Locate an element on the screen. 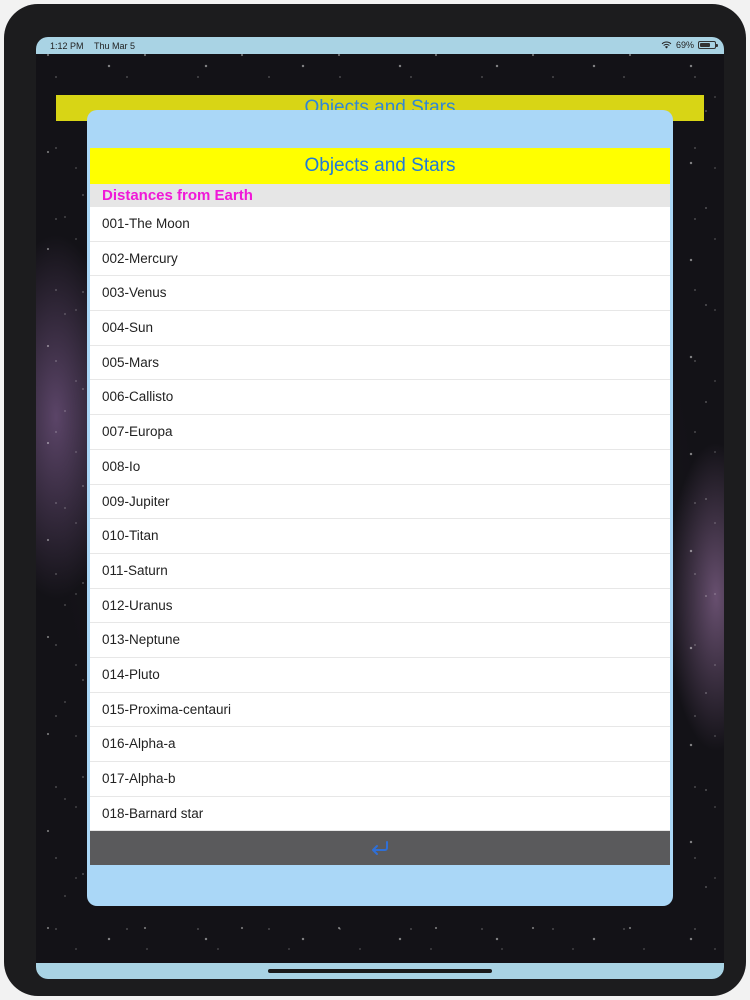 The width and height of the screenshot is (750, 1000). list-item: 002-Mercury is located at coordinates (380, 259).